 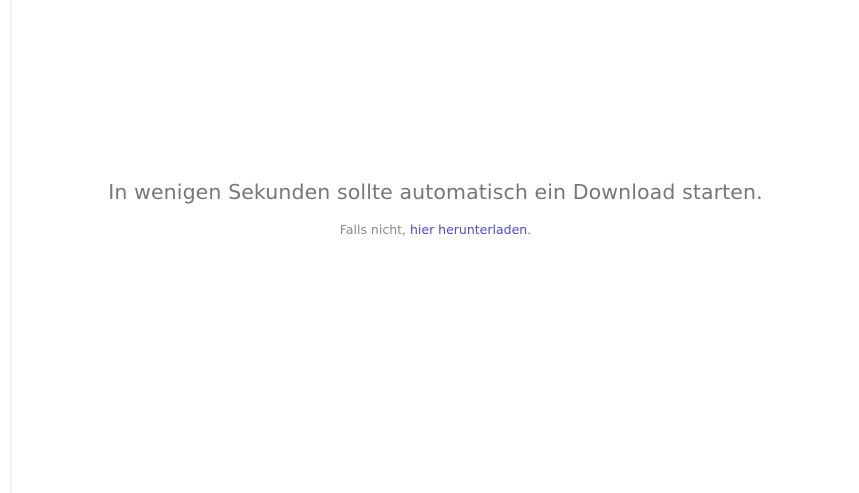 What do you see at coordinates (529, 229) in the screenshot?
I see `fallback-suffix-text: .` at bounding box center [529, 229].